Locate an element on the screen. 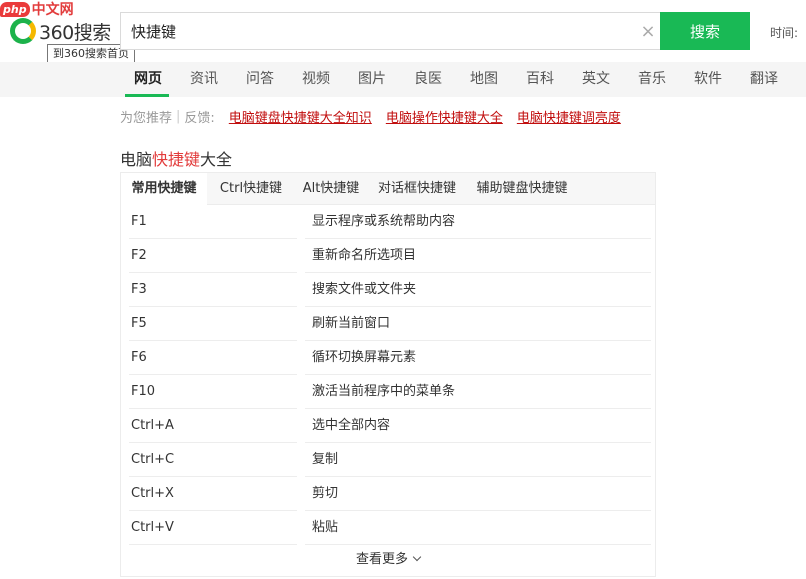  search-box: × is located at coordinates (390, 31).